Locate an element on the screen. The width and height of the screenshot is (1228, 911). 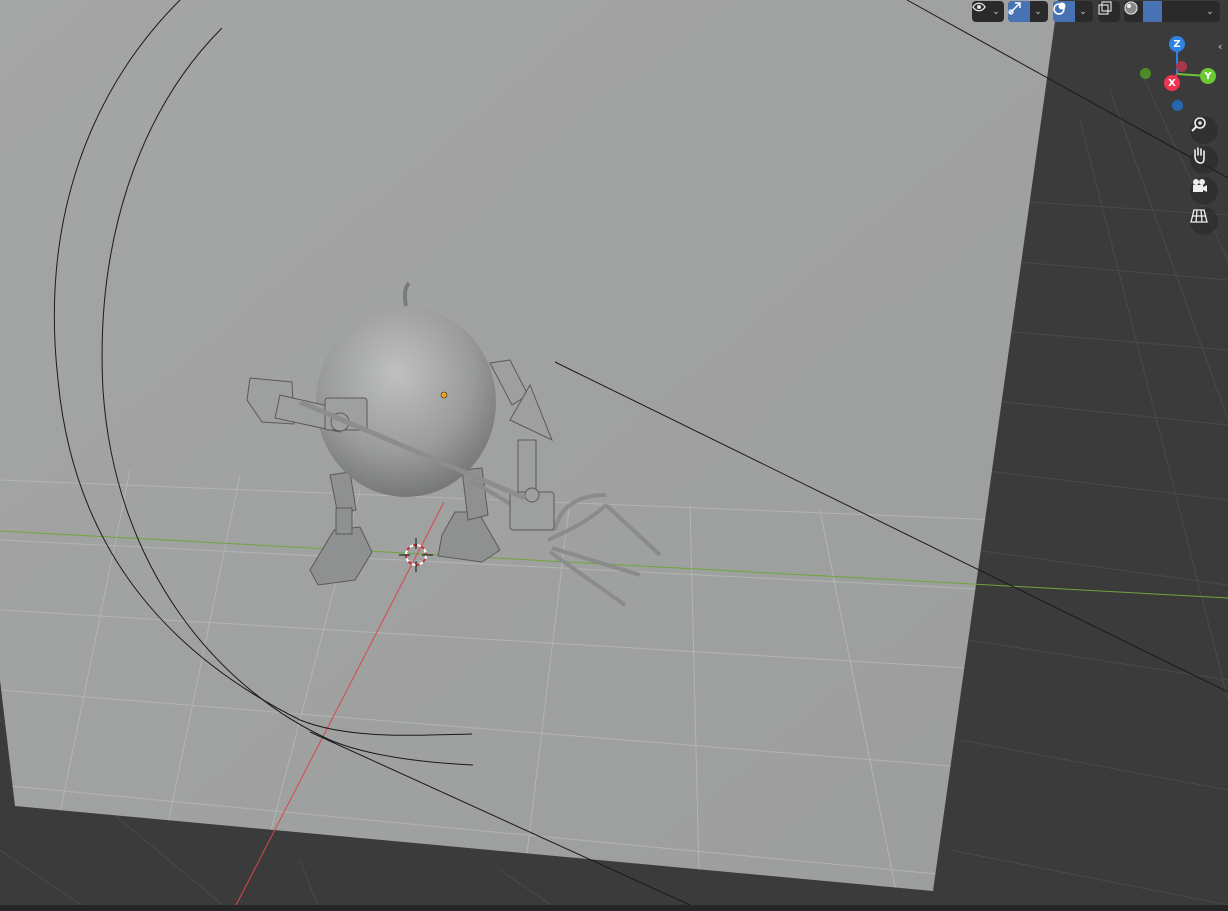
shading-modes: ⌄ is located at coordinates (1172, 11).